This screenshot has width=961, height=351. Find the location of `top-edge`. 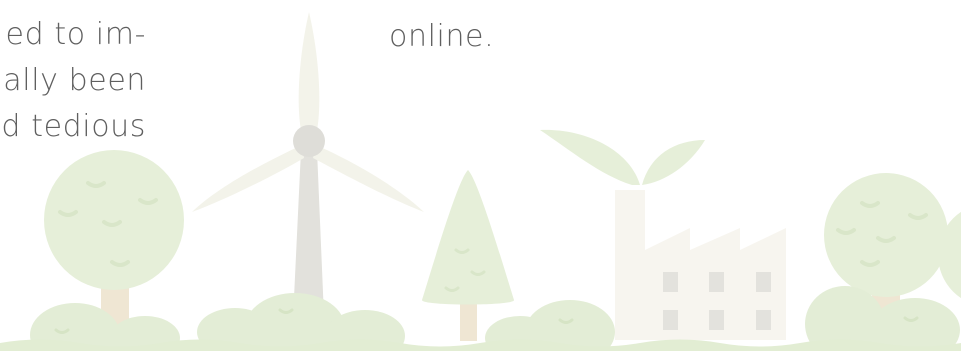

top-edge is located at coordinates (480, 3).